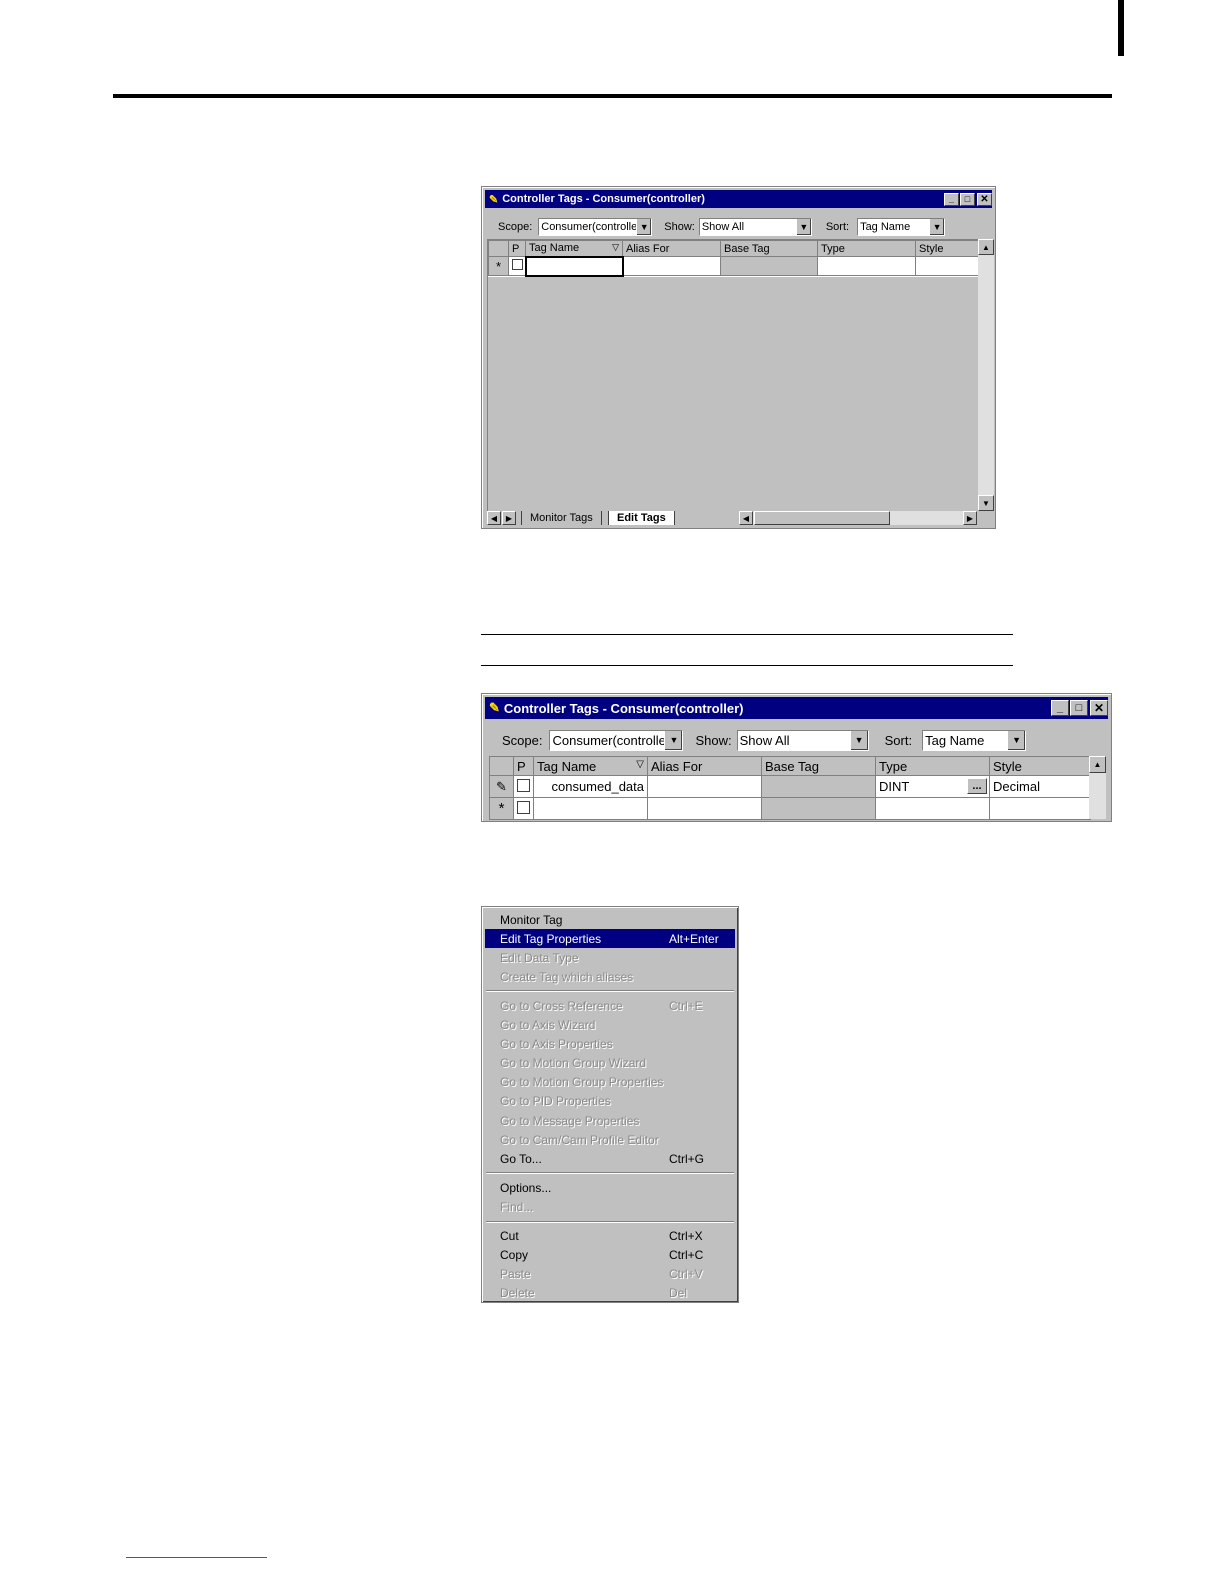 This screenshot has height=1584, width=1224. I want to click on hscroll-left-button: ◀, so click(746, 518).